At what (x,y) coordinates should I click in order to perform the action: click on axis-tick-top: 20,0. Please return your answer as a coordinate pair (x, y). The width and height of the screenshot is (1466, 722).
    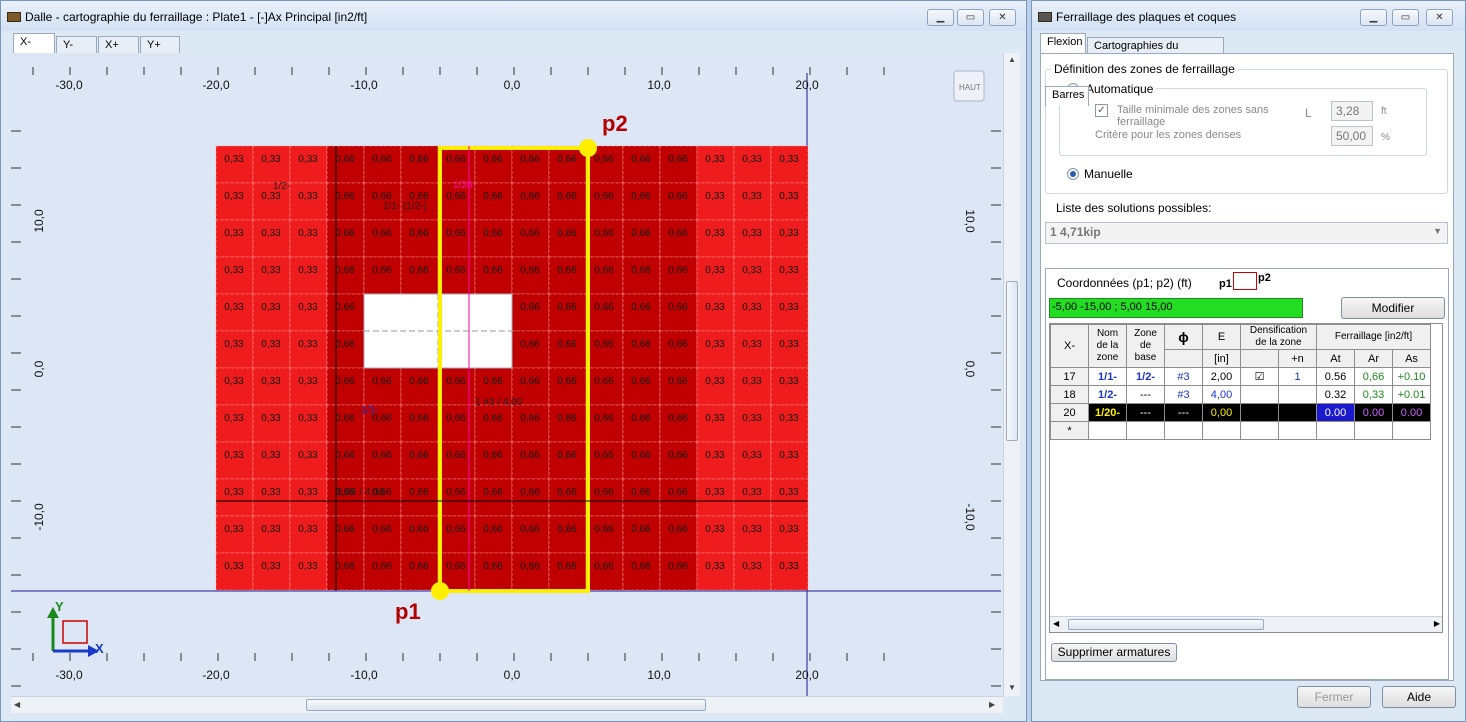
    Looking at the image, I should click on (807, 85).